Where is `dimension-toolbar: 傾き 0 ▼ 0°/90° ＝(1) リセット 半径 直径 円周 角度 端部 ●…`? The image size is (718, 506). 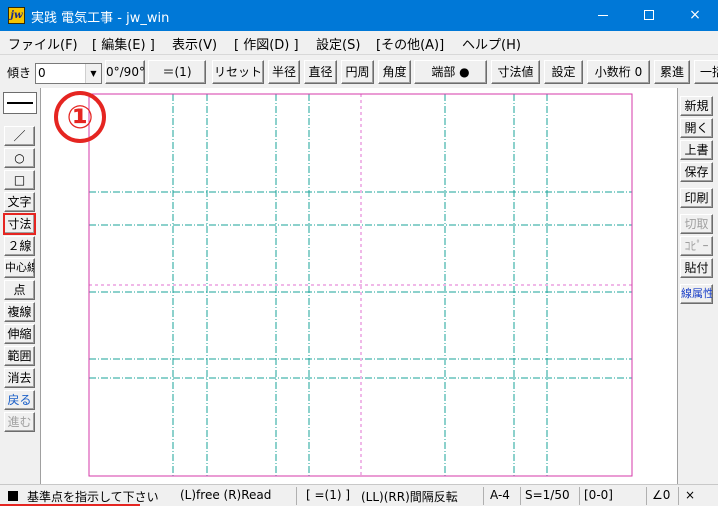 dimension-toolbar: 傾き 0 ▼ 0°/90° ＝(1) リセット 半径 直径 円周 角度 端部 ●… is located at coordinates (359, 70).